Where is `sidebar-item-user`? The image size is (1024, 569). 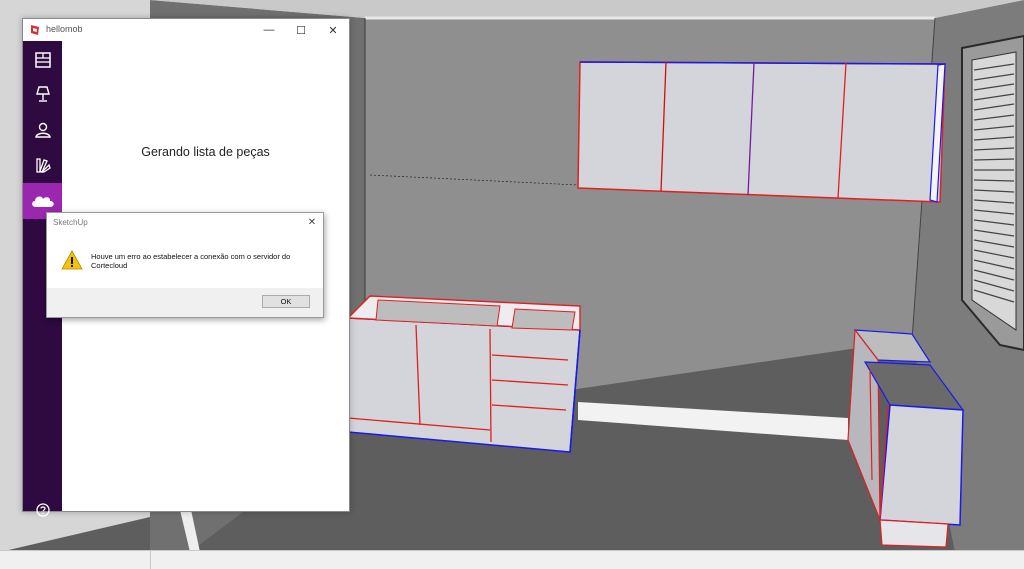
sidebar-item-user is located at coordinates (42, 130).